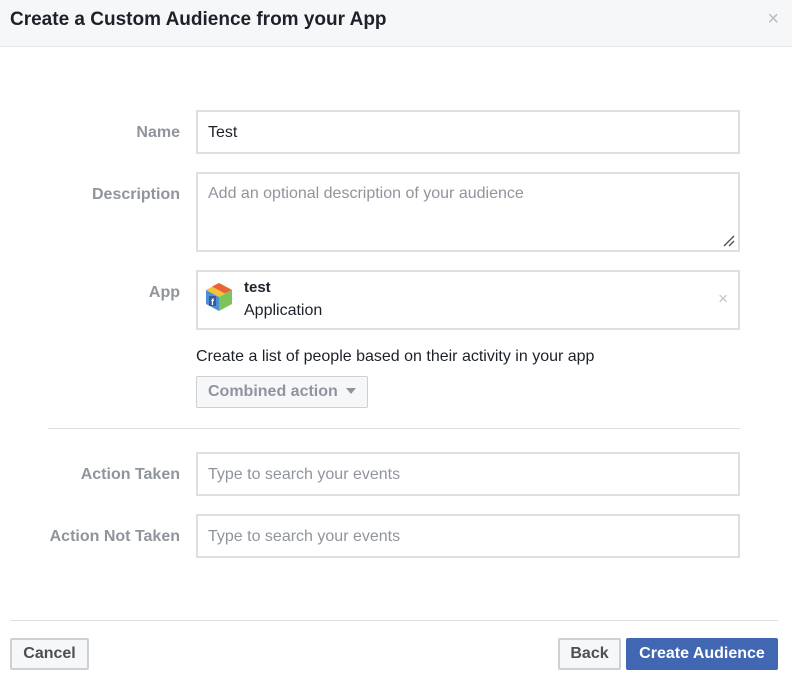 This screenshot has height=682, width=792. I want to click on dialog-header: Create a Custom Audience from your App ×, so click(396, 23).